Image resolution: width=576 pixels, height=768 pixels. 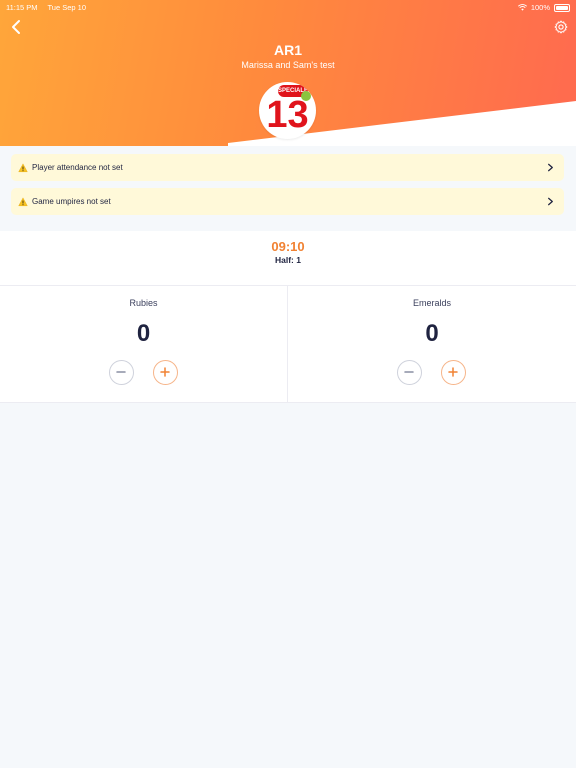 I want to click on logo-dot-icon, so click(x=306, y=96).